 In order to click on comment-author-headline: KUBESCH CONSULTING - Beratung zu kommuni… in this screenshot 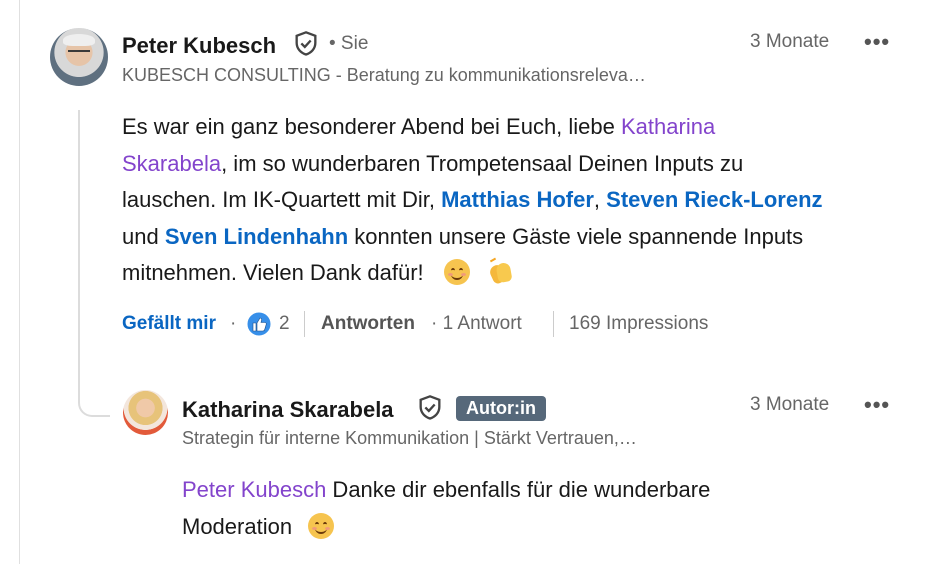, I will do `click(384, 75)`.